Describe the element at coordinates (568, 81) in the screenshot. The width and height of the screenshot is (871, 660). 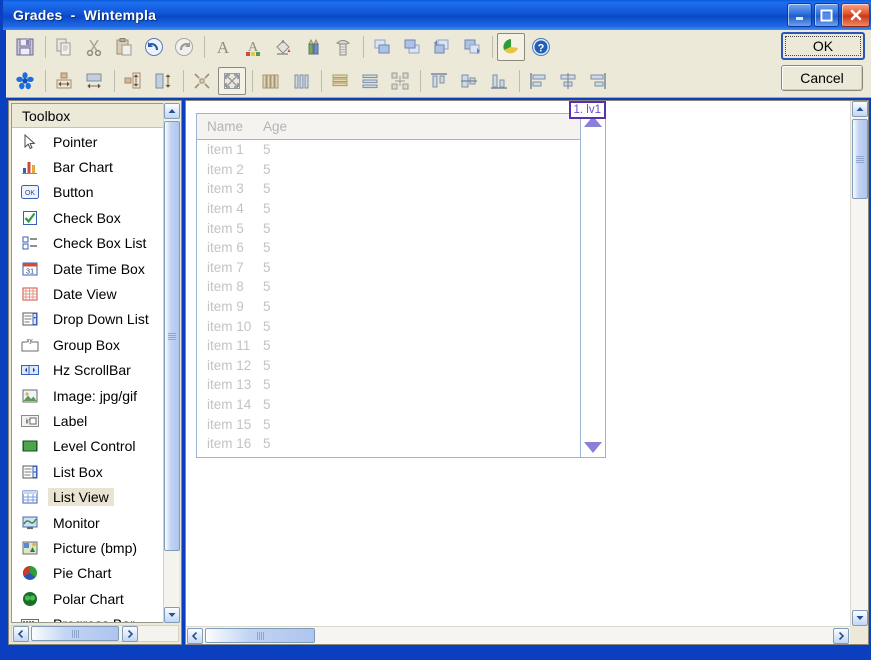
I see `align-center-icon` at that location.